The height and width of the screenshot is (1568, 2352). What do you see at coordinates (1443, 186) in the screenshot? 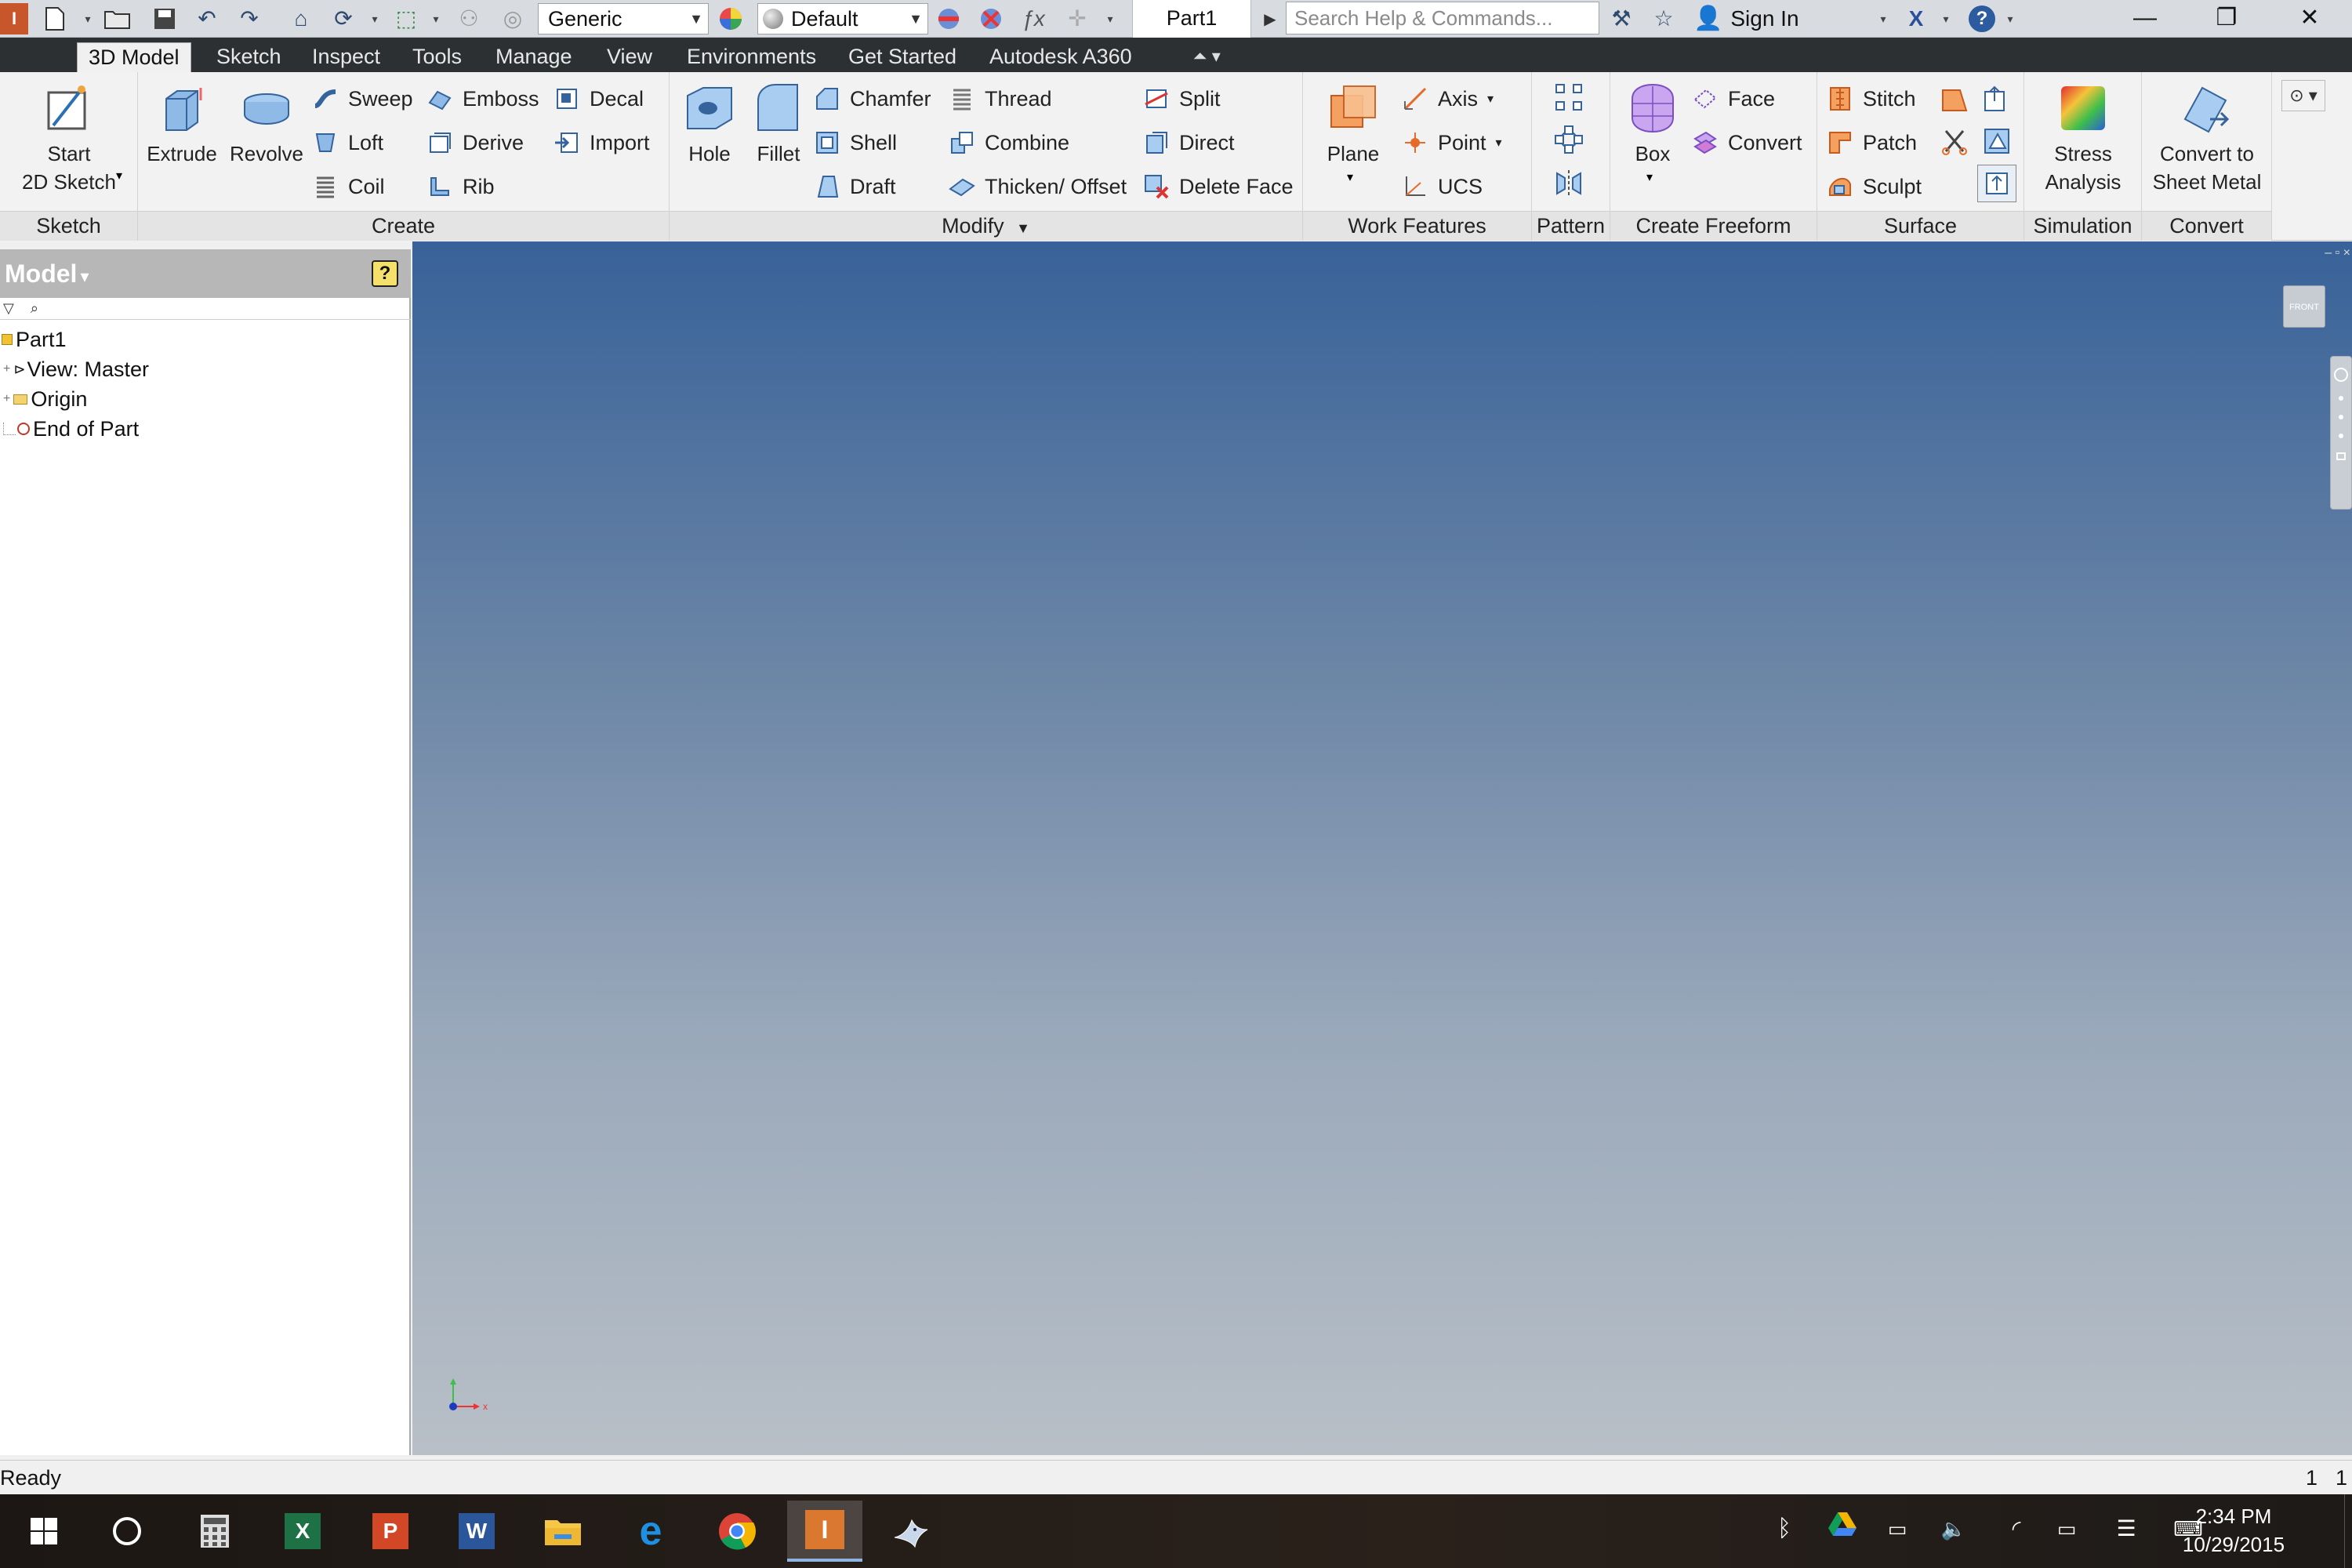
I see `ucs-button: UCS` at bounding box center [1443, 186].